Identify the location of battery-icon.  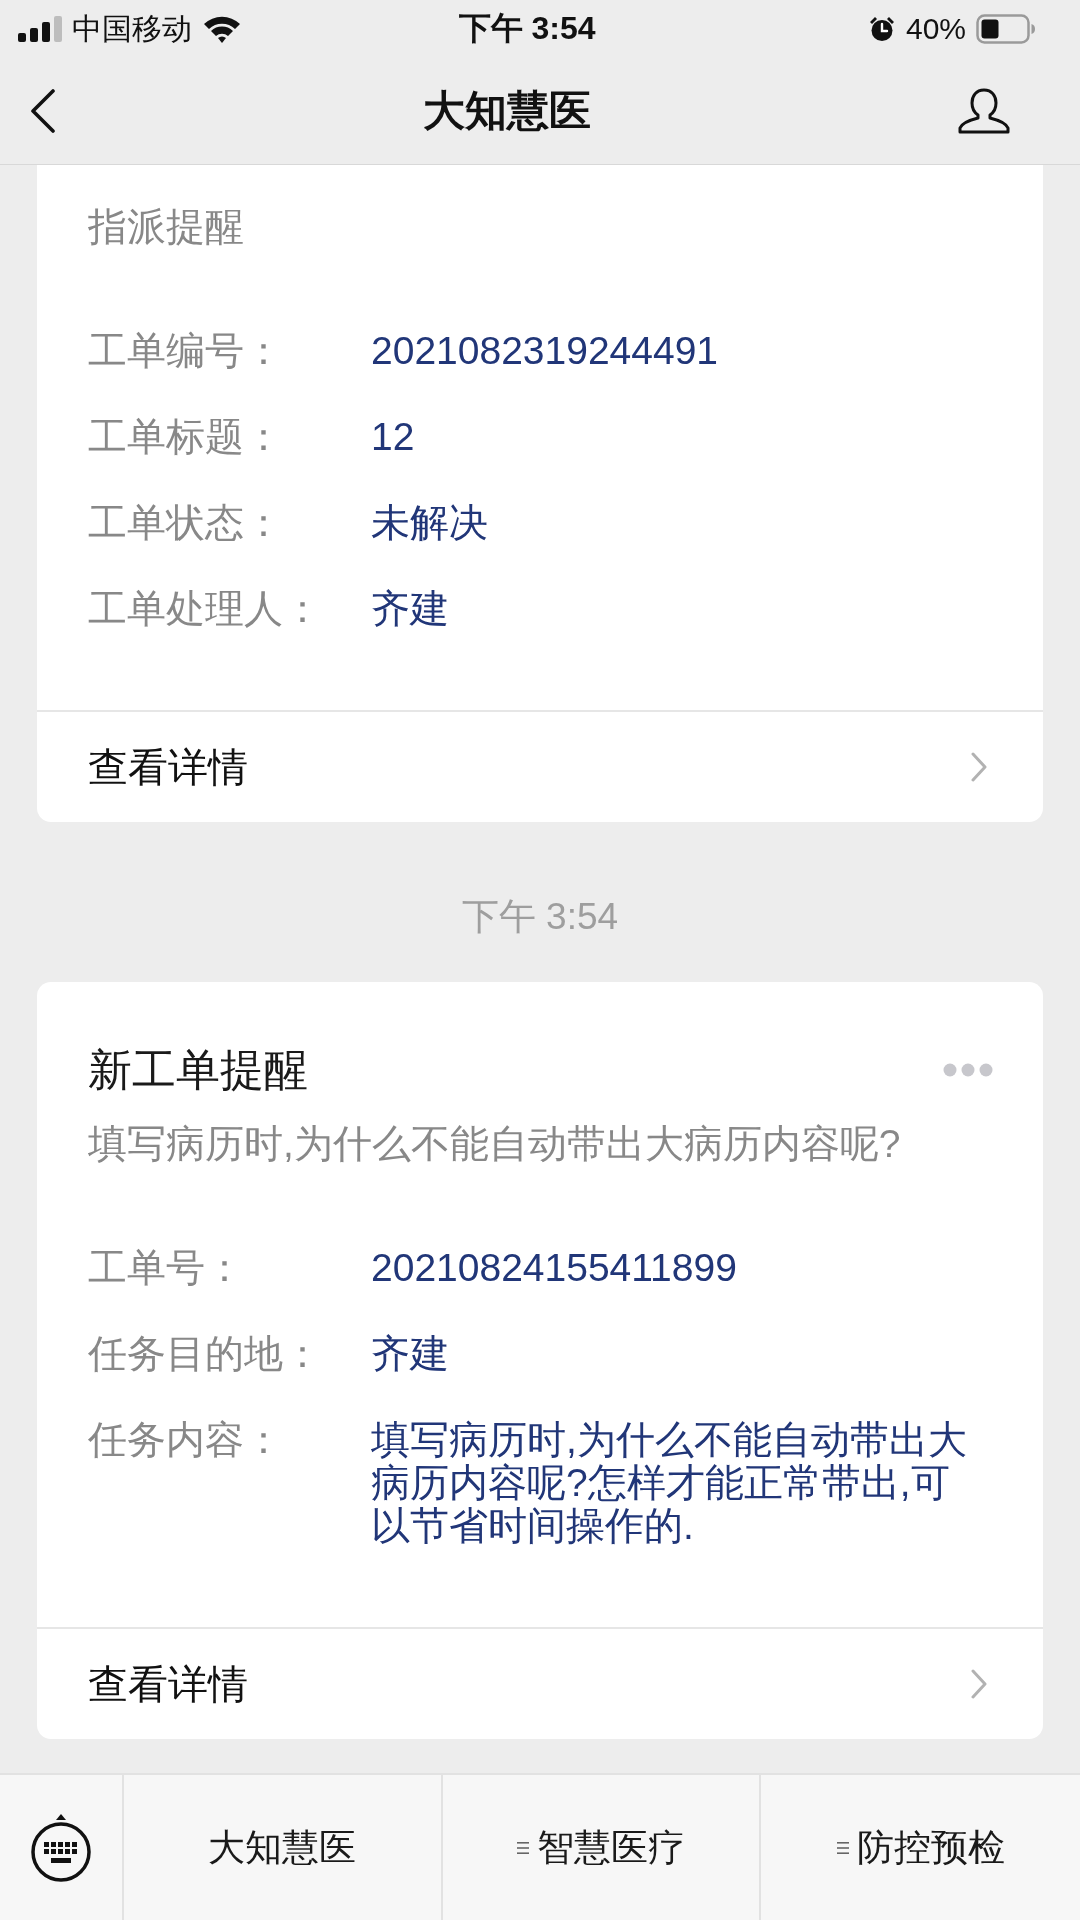
(1006, 29).